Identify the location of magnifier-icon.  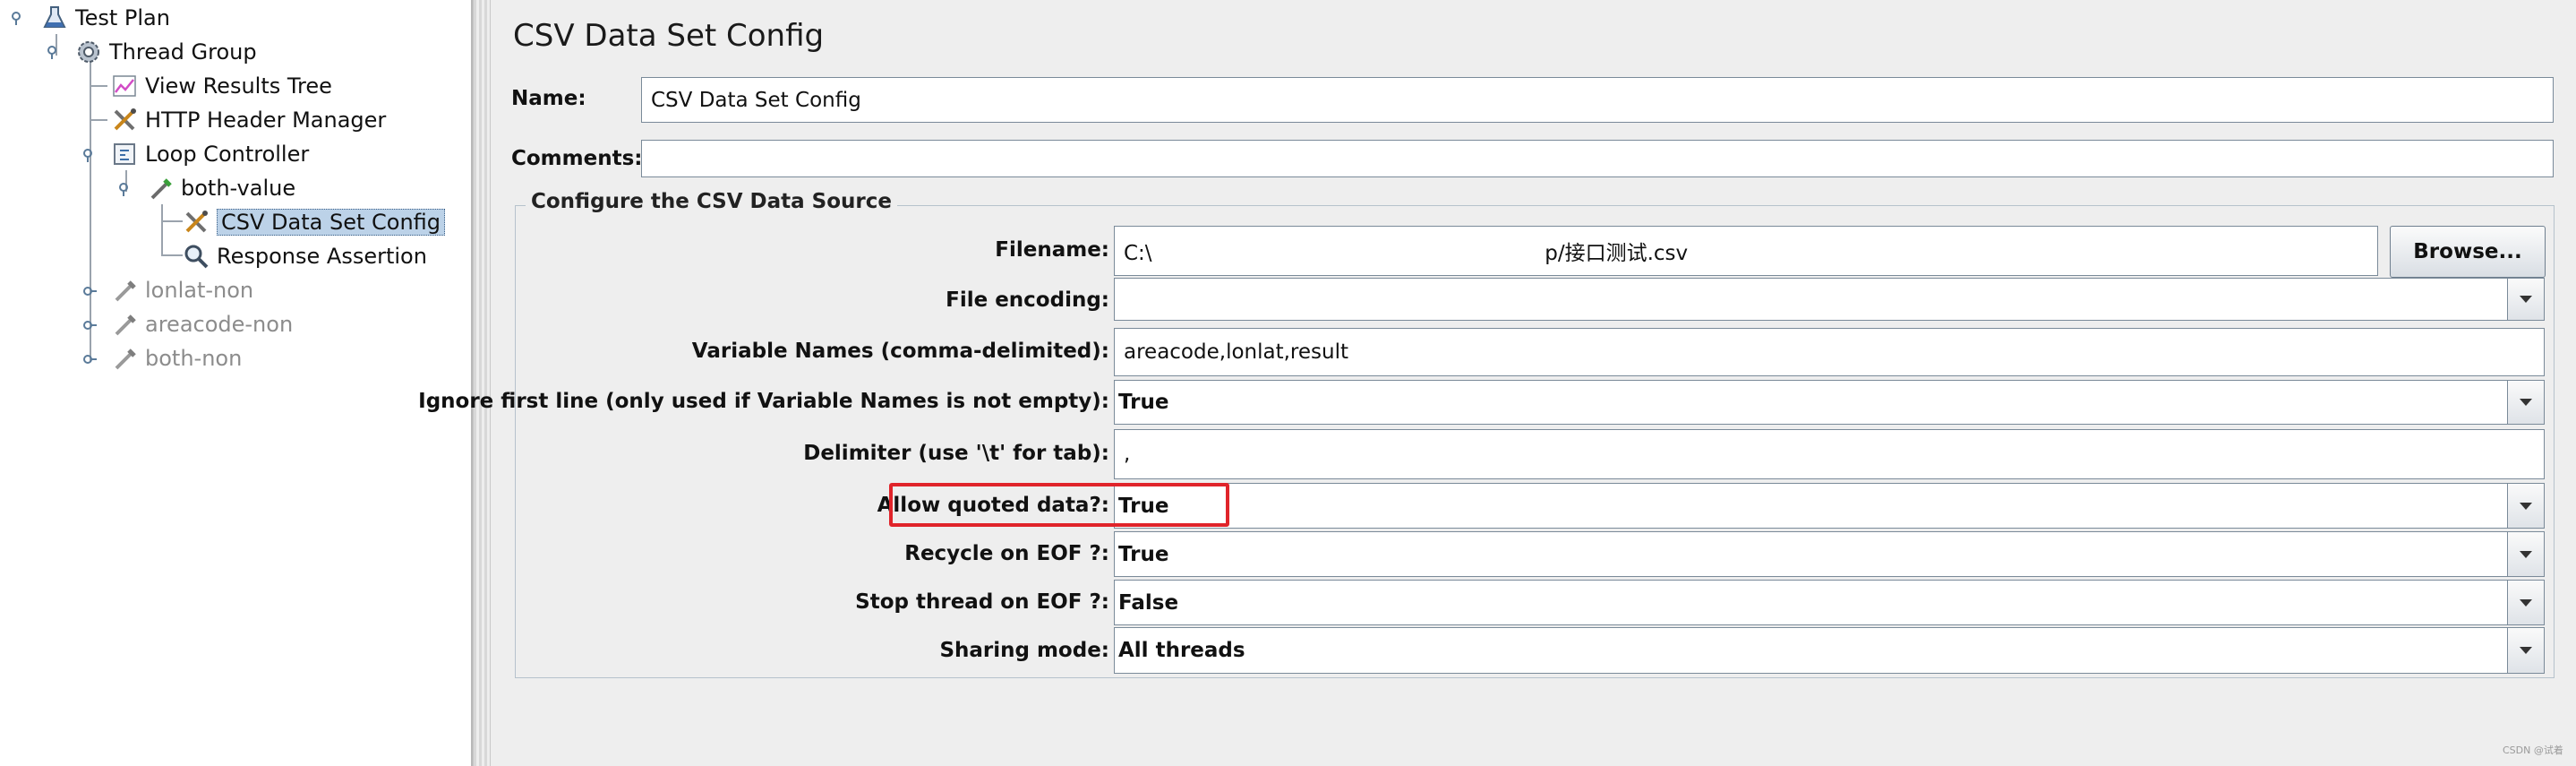
(196, 256).